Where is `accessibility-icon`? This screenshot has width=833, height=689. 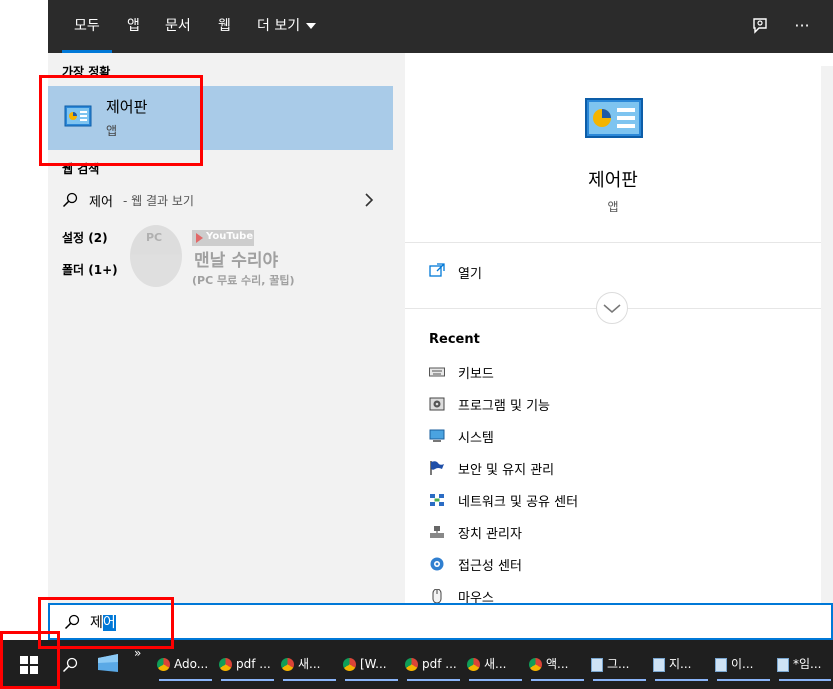 accessibility-icon is located at coordinates (437, 564).